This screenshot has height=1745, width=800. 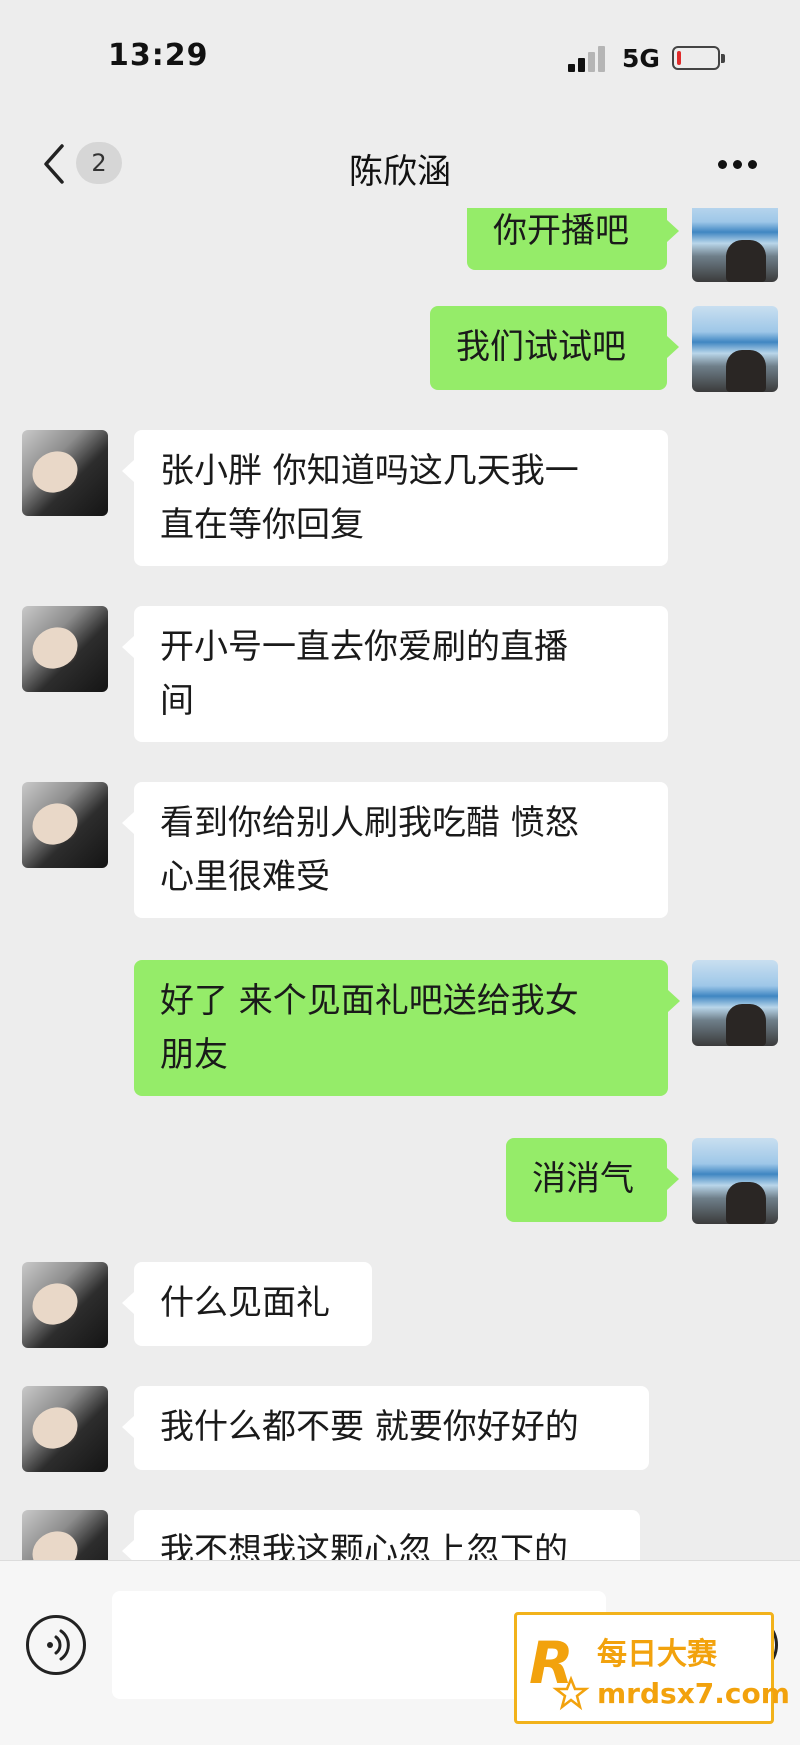 I want to click on status-bar: 13:29 5G, so click(x=400, y=55).